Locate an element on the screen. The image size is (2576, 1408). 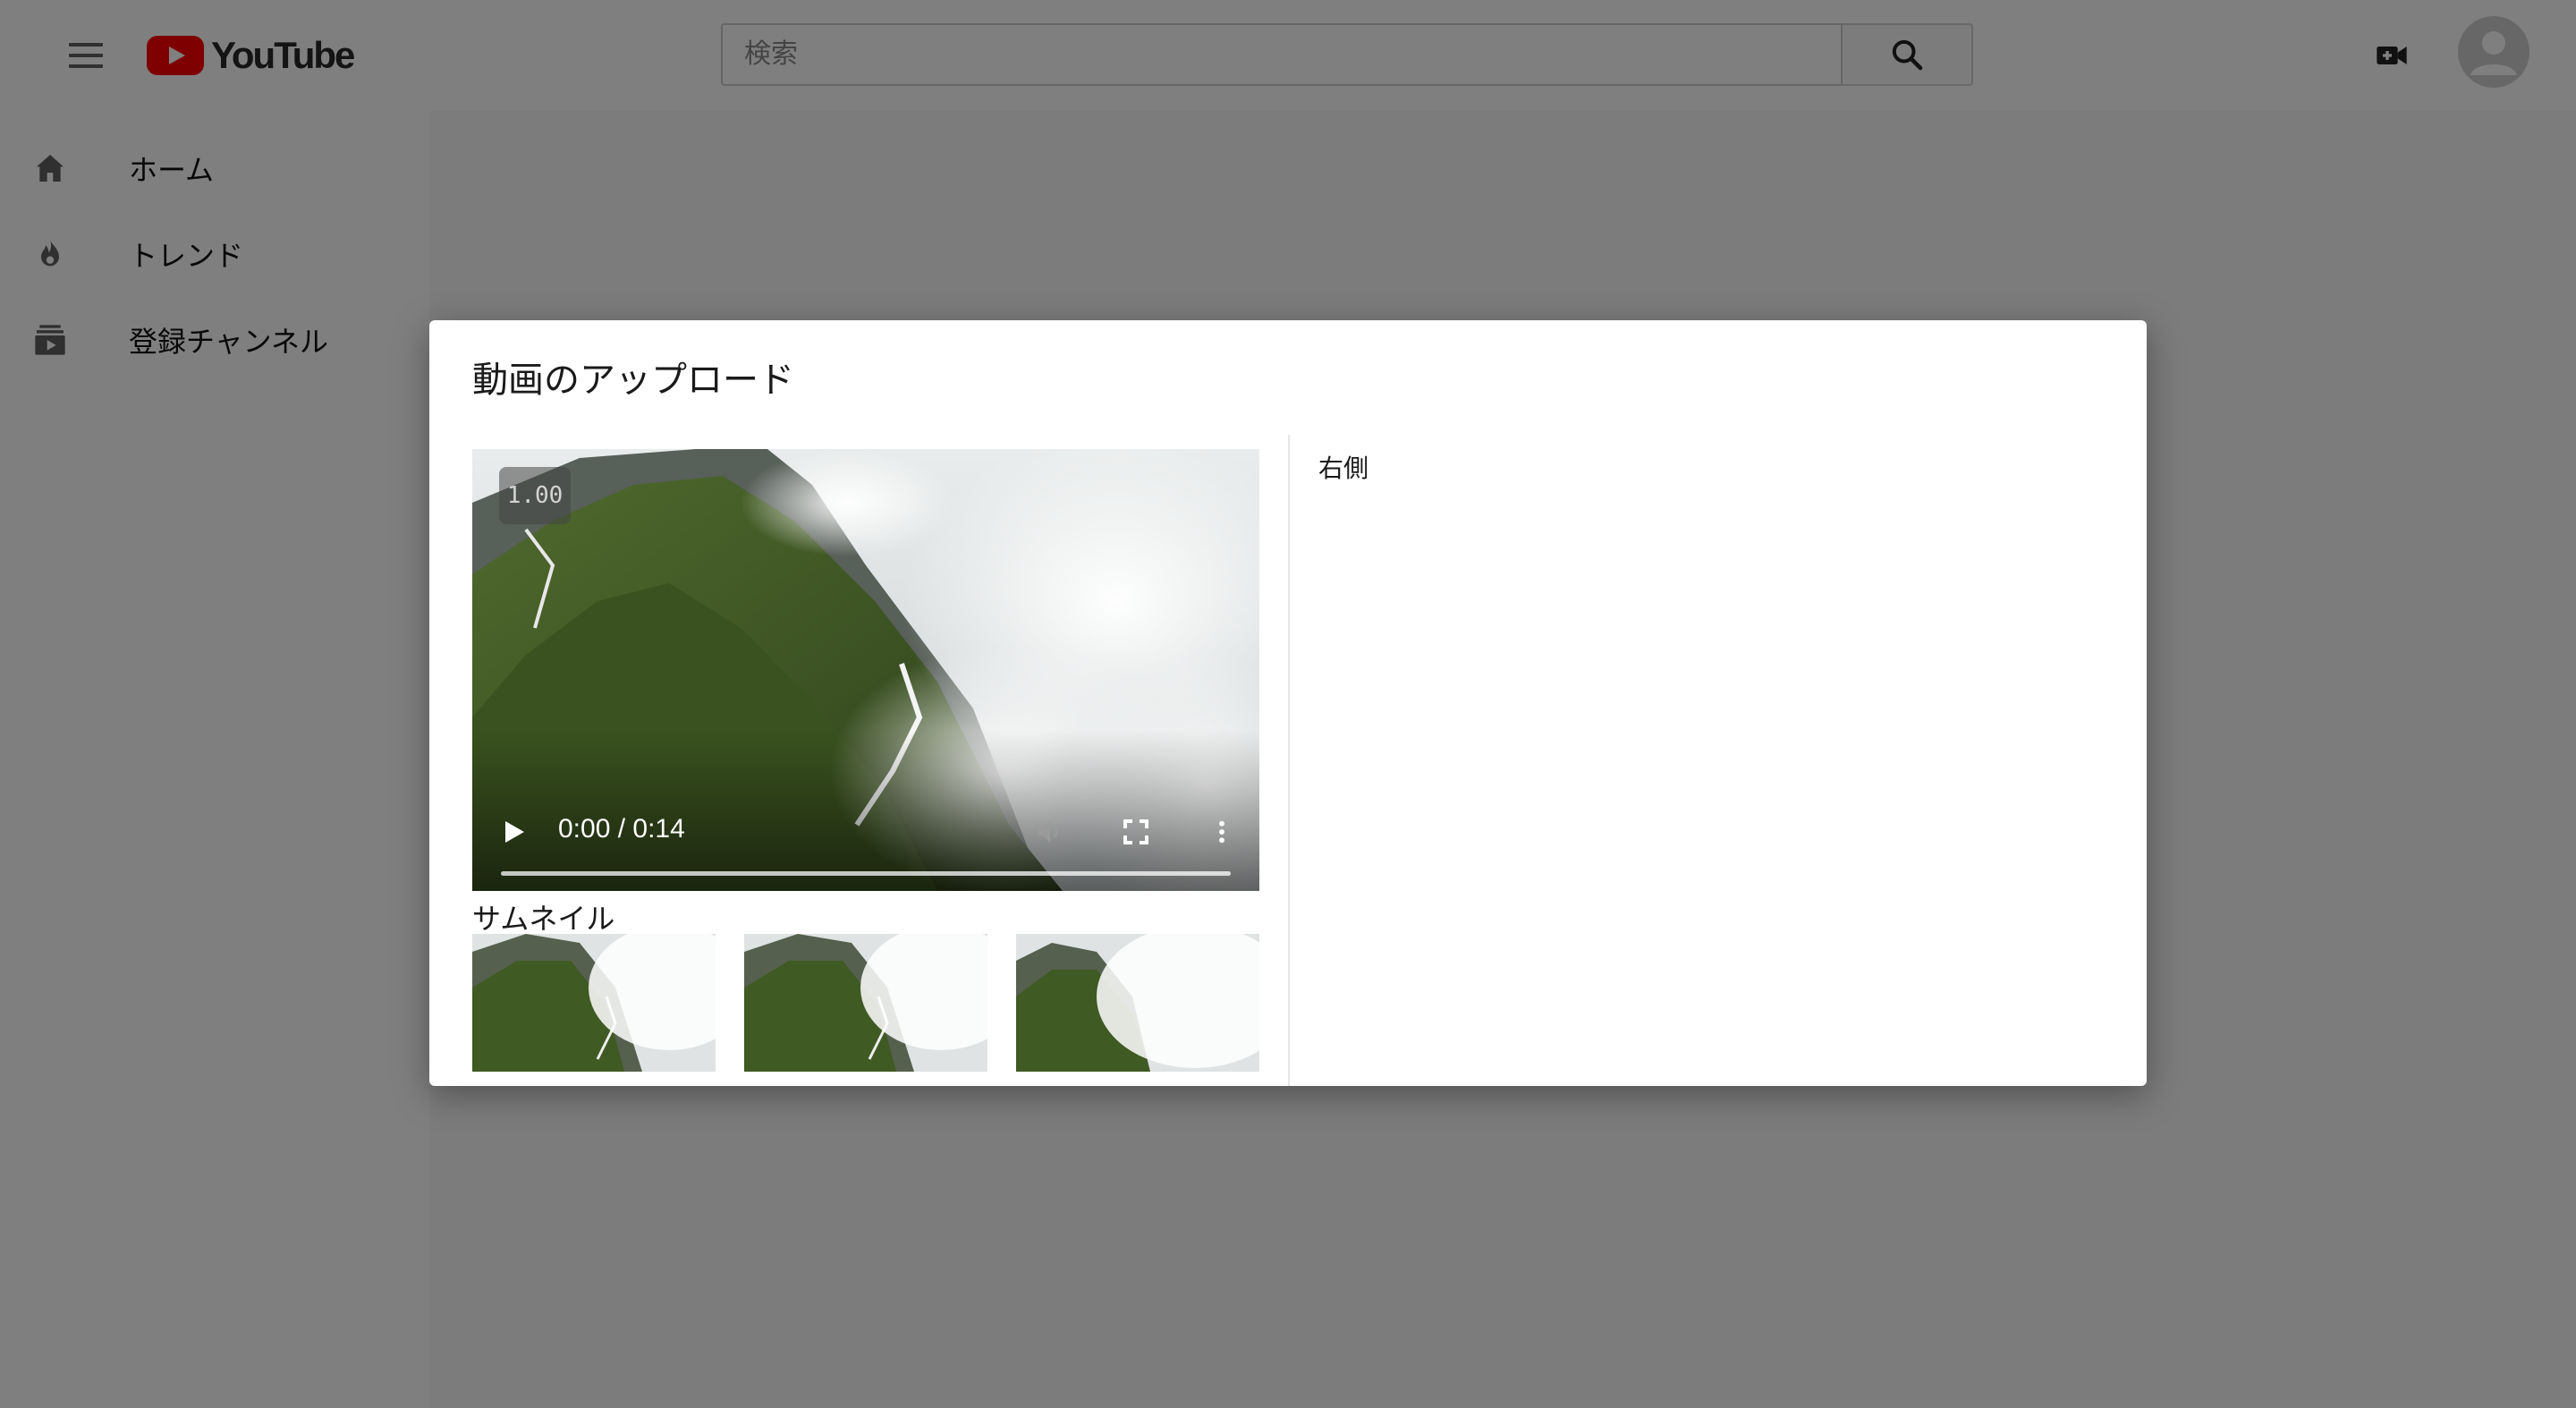
fullscreen-icon is located at coordinates (1136, 832).